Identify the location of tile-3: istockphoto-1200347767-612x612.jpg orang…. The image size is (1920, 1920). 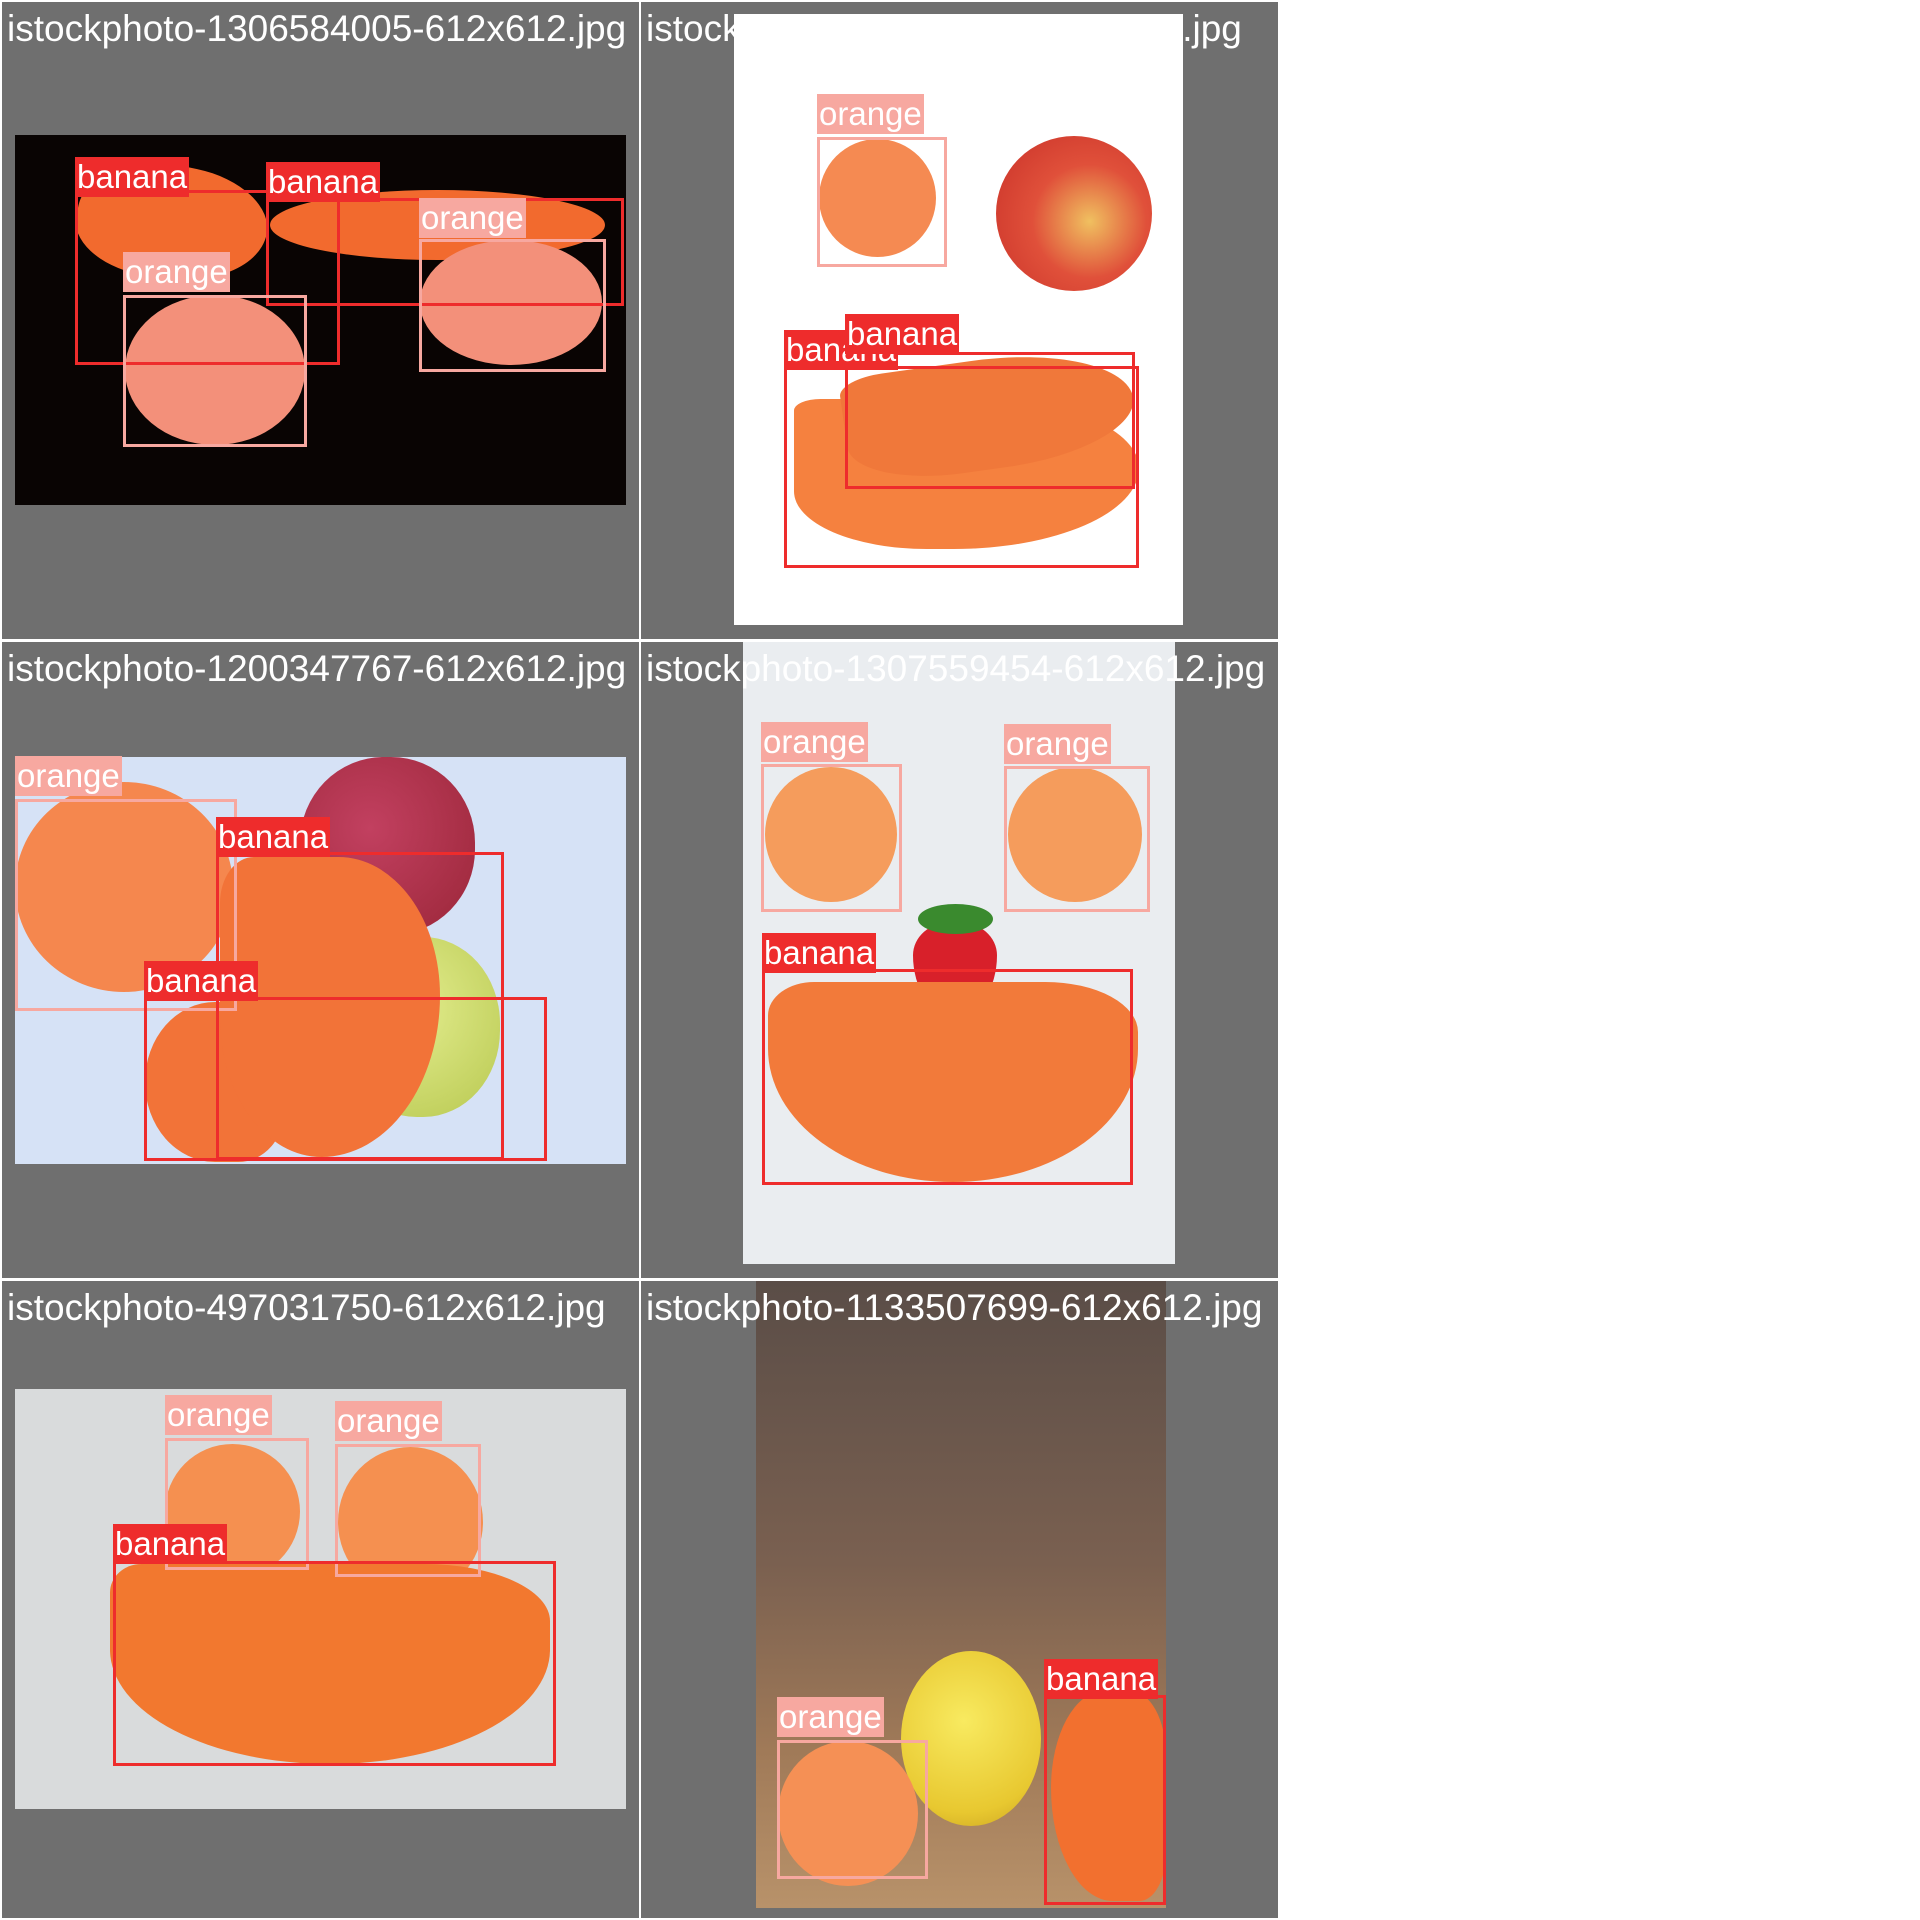
(320, 960).